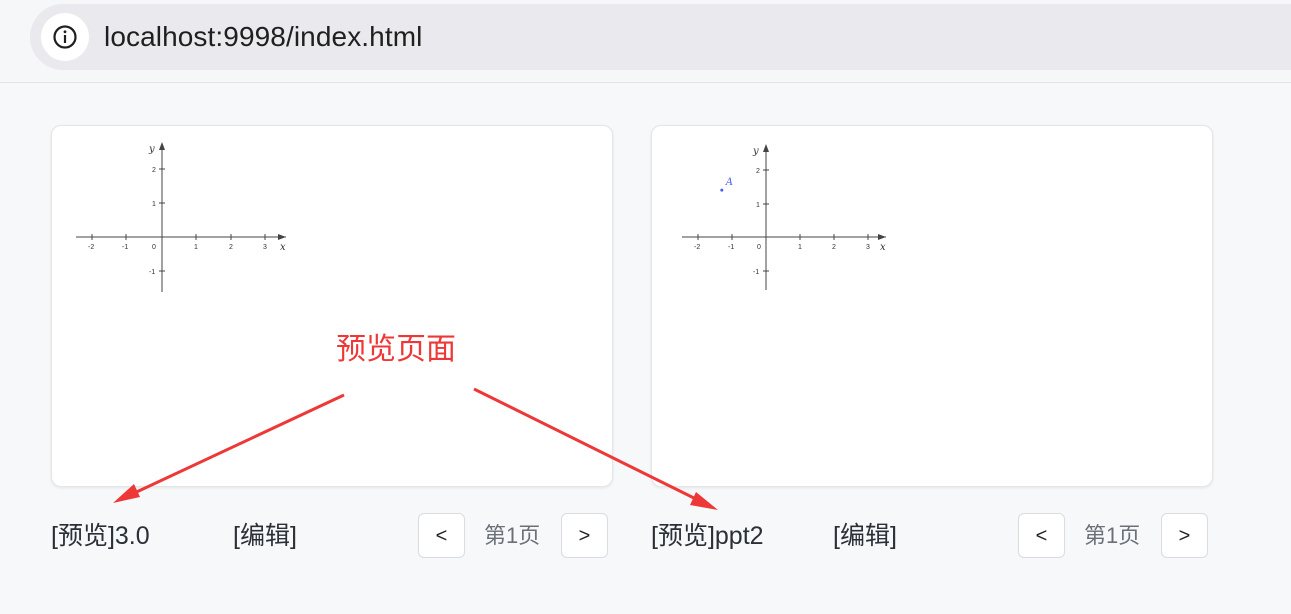 The height and width of the screenshot is (614, 1291). What do you see at coordinates (584, 535) in the screenshot?
I see `next-page-button-1: >` at bounding box center [584, 535].